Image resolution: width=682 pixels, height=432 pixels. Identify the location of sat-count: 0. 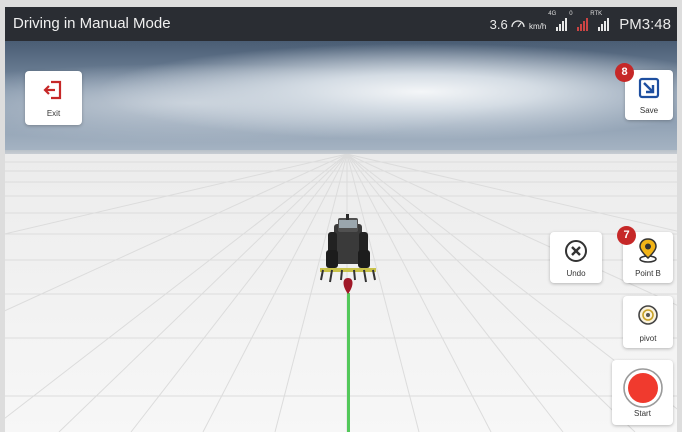
(571, 14).